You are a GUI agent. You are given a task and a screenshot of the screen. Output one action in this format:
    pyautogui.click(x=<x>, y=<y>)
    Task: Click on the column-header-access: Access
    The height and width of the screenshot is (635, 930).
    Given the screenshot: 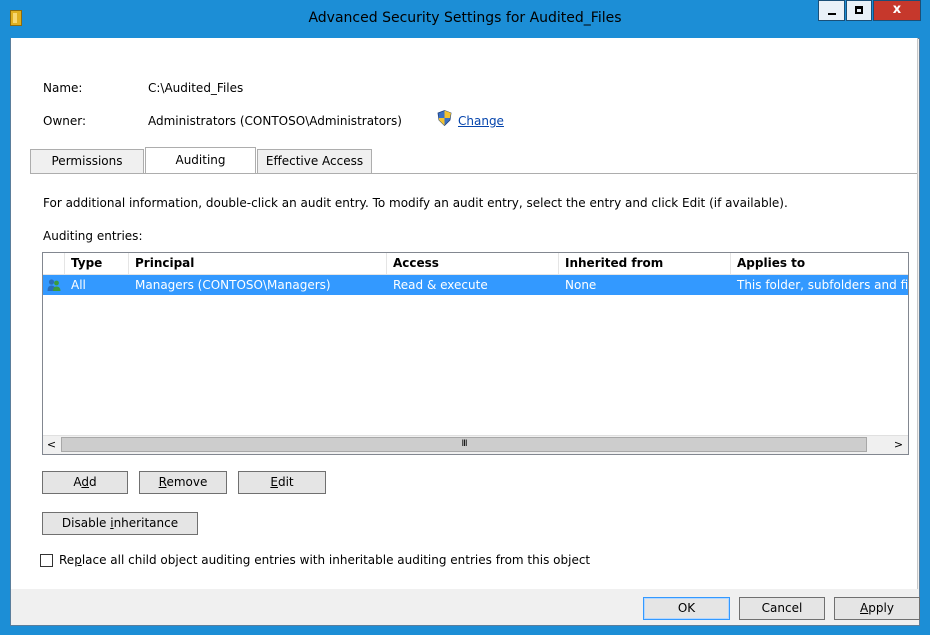 What is the action you would take?
    pyautogui.click(x=473, y=263)
    